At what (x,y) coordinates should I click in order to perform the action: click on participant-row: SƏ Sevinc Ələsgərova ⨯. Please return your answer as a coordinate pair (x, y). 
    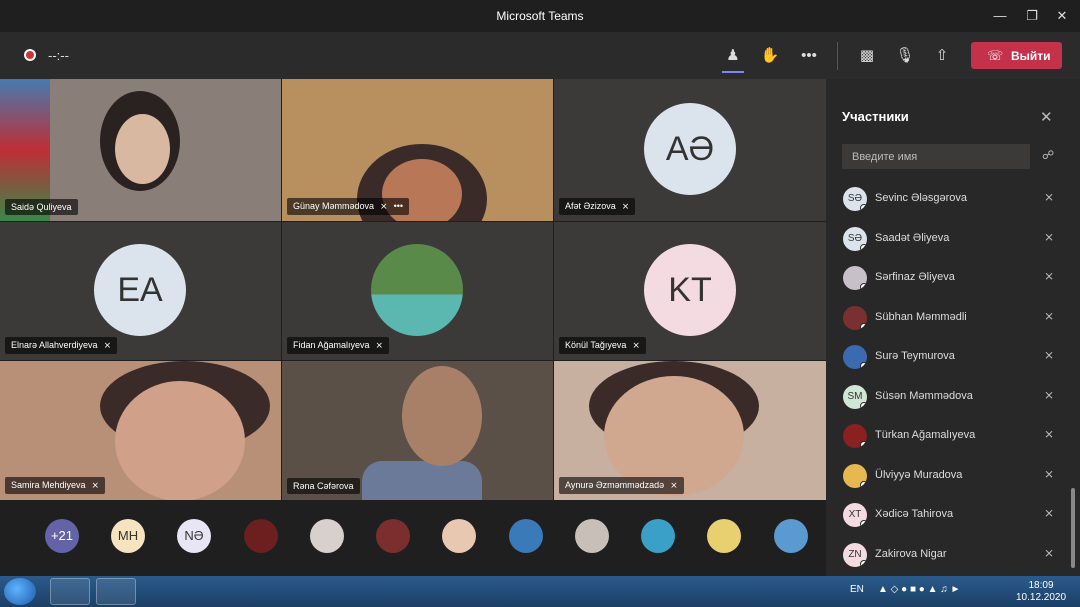
    Looking at the image, I should click on (951, 199).